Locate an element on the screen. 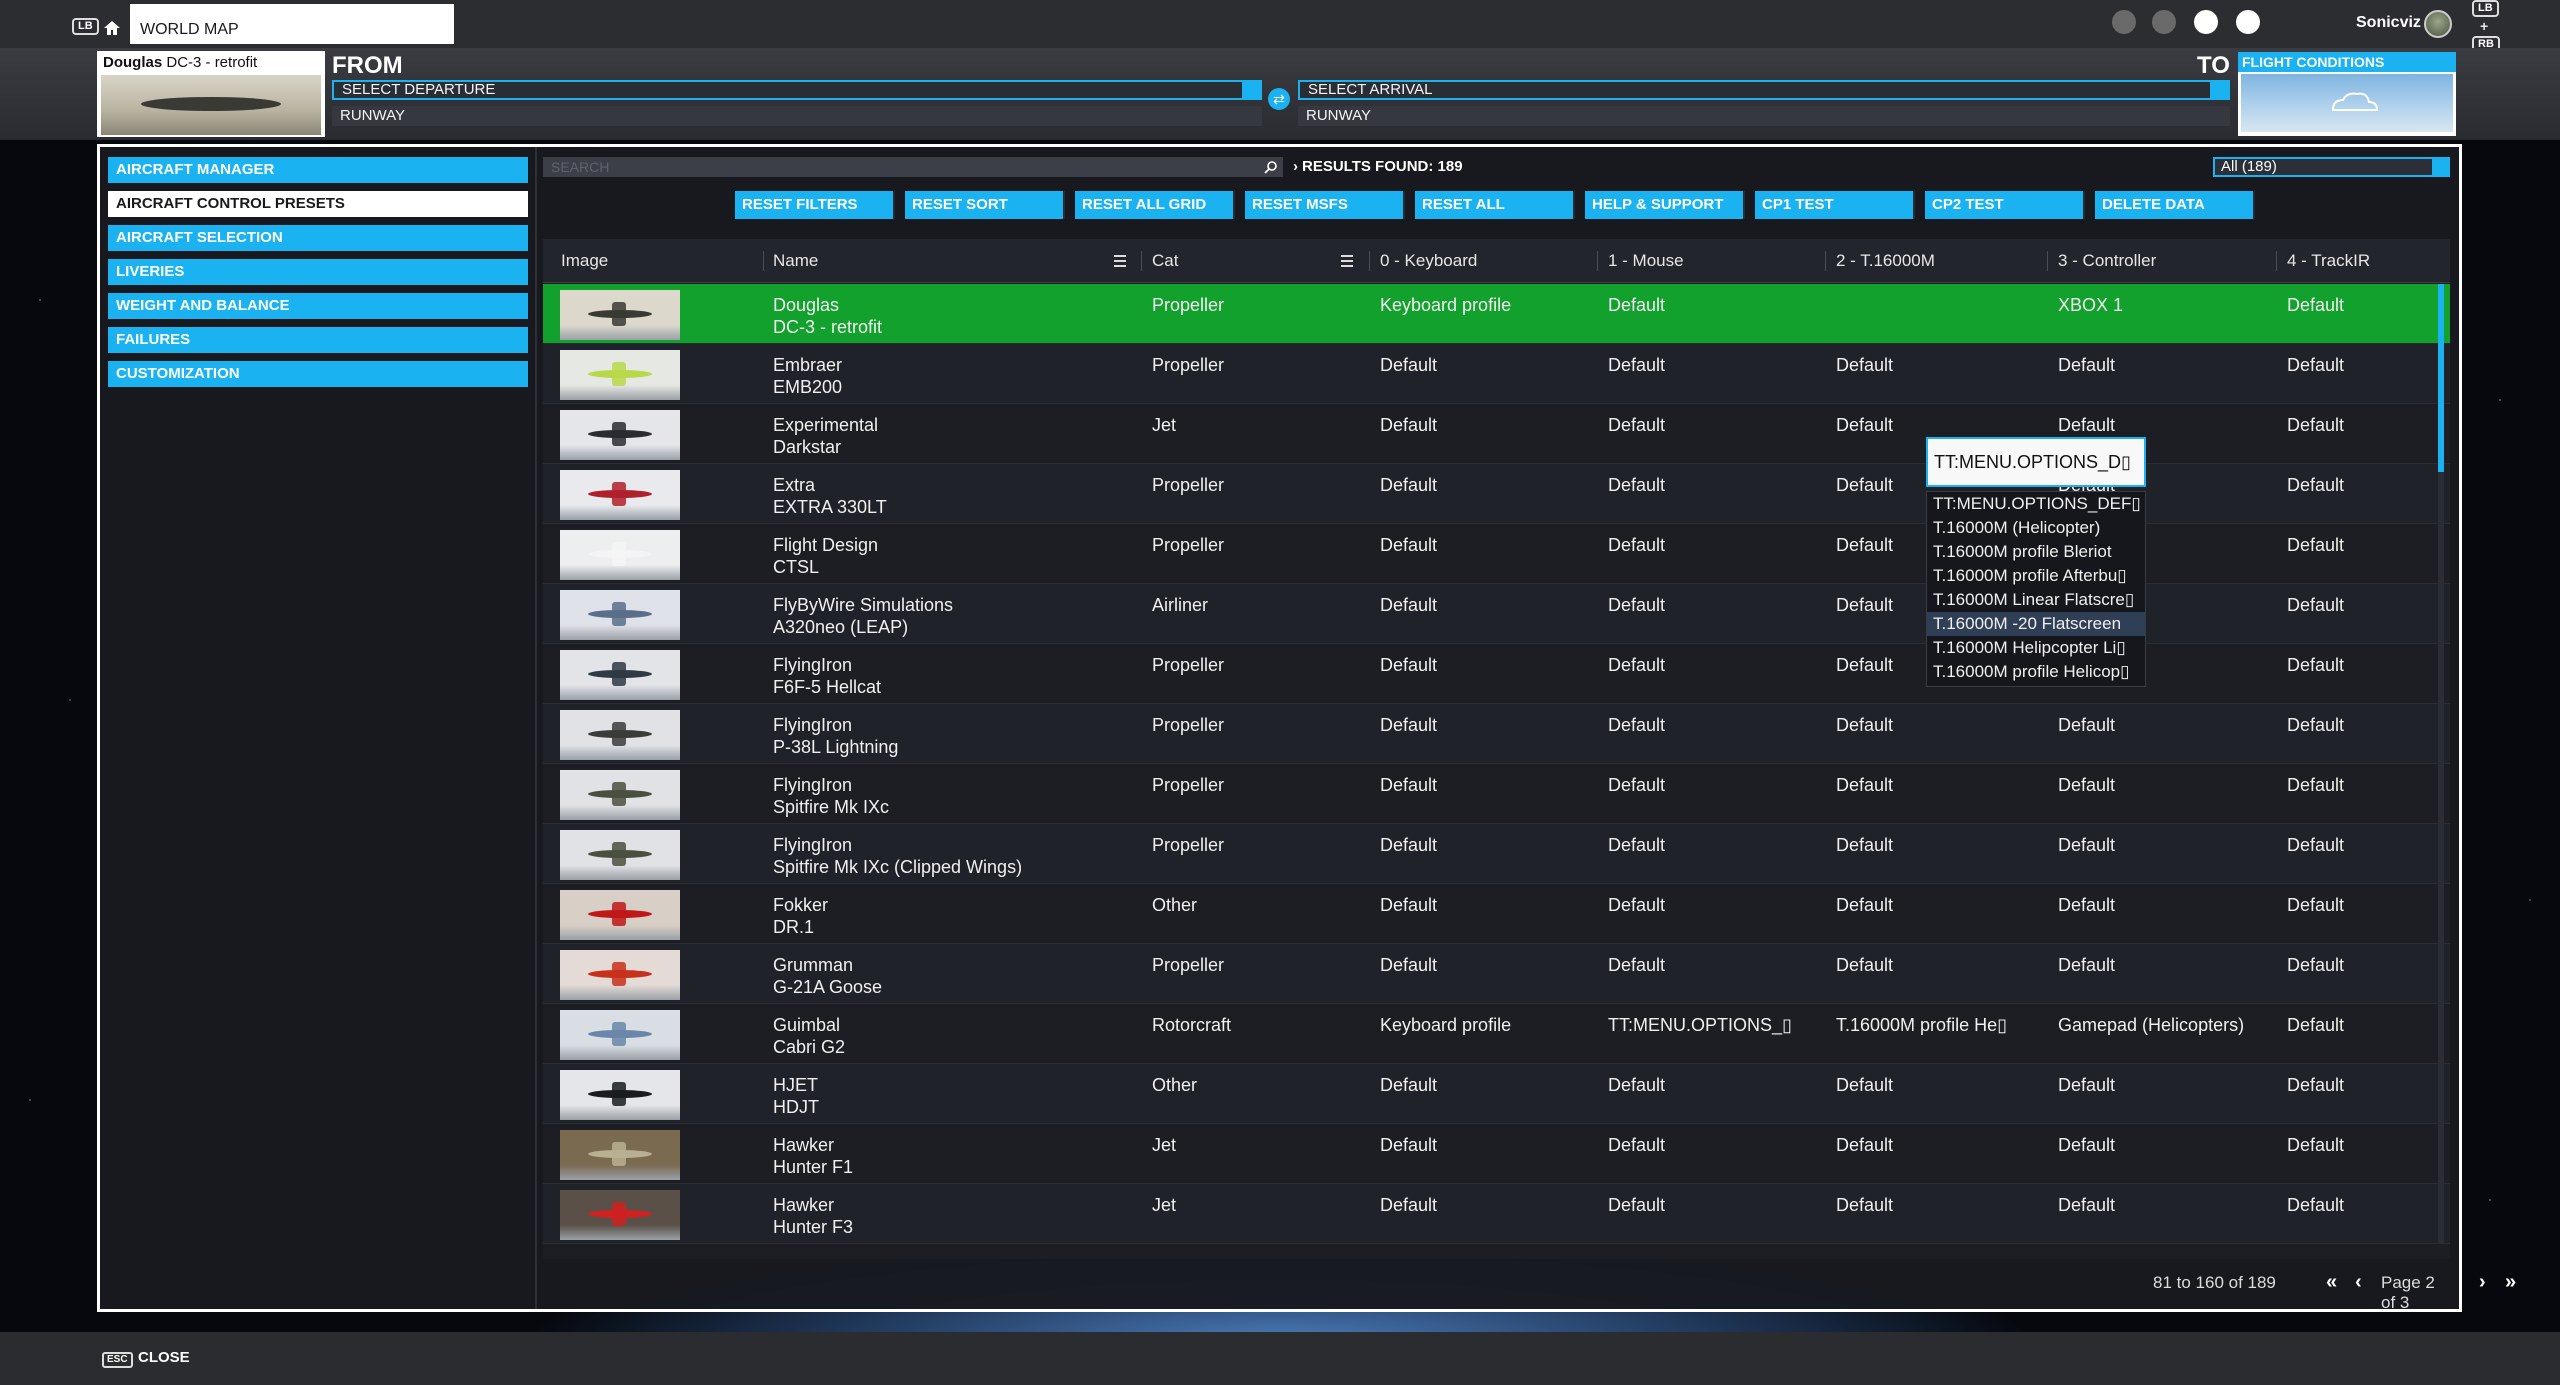  home-icon is located at coordinates (112, 28).